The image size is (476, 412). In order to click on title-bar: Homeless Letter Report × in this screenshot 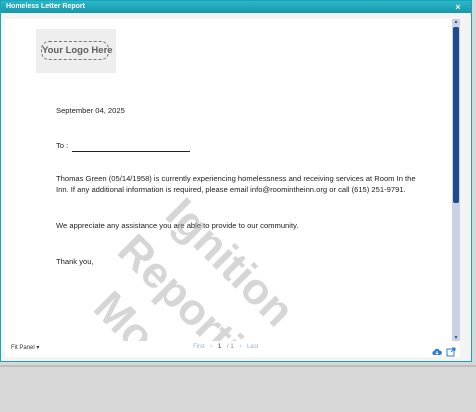, I will do `click(236, 7)`.